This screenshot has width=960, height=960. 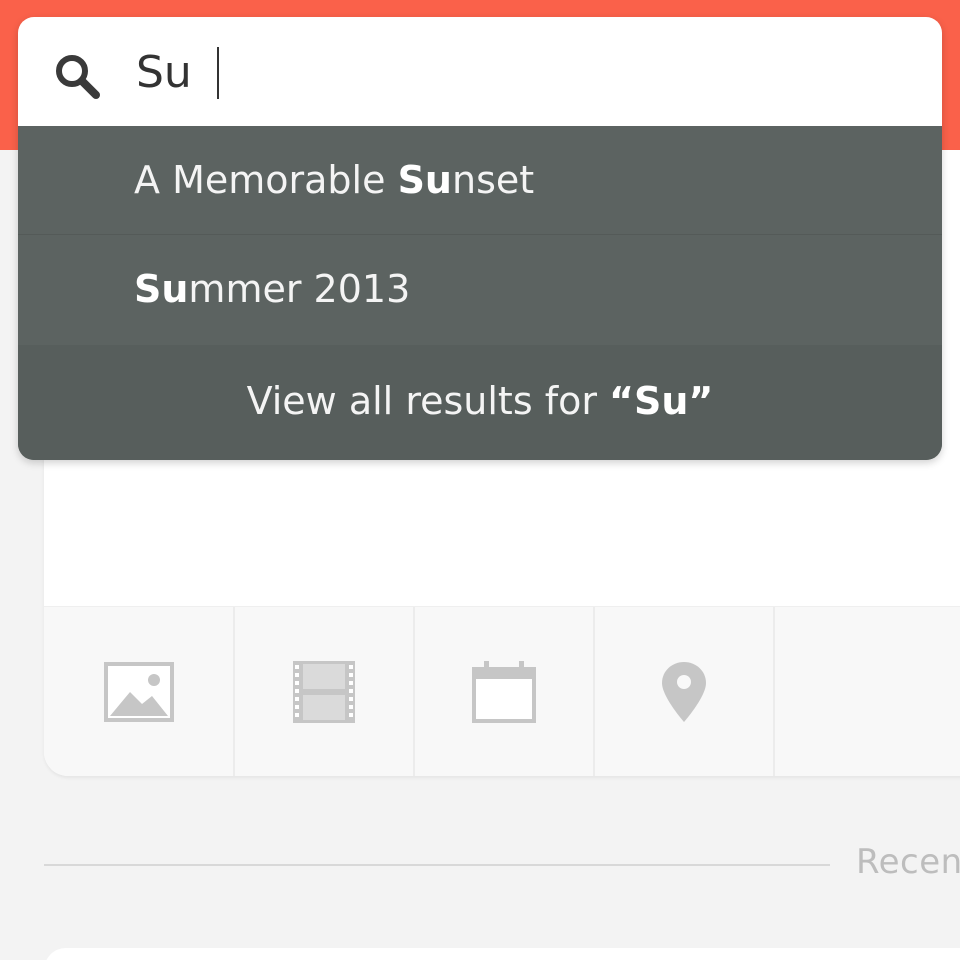 What do you see at coordinates (78, 77) in the screenshot?
I see `search-icon` at bounding box center [78, 77].